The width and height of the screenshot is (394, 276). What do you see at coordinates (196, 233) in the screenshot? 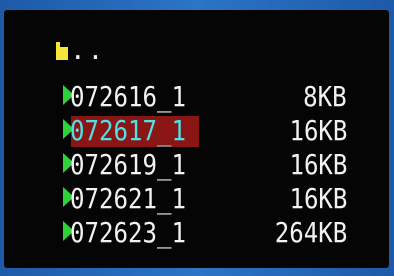
I see `file-row: 072623_1 264KB` at bounding box center [196, 233].